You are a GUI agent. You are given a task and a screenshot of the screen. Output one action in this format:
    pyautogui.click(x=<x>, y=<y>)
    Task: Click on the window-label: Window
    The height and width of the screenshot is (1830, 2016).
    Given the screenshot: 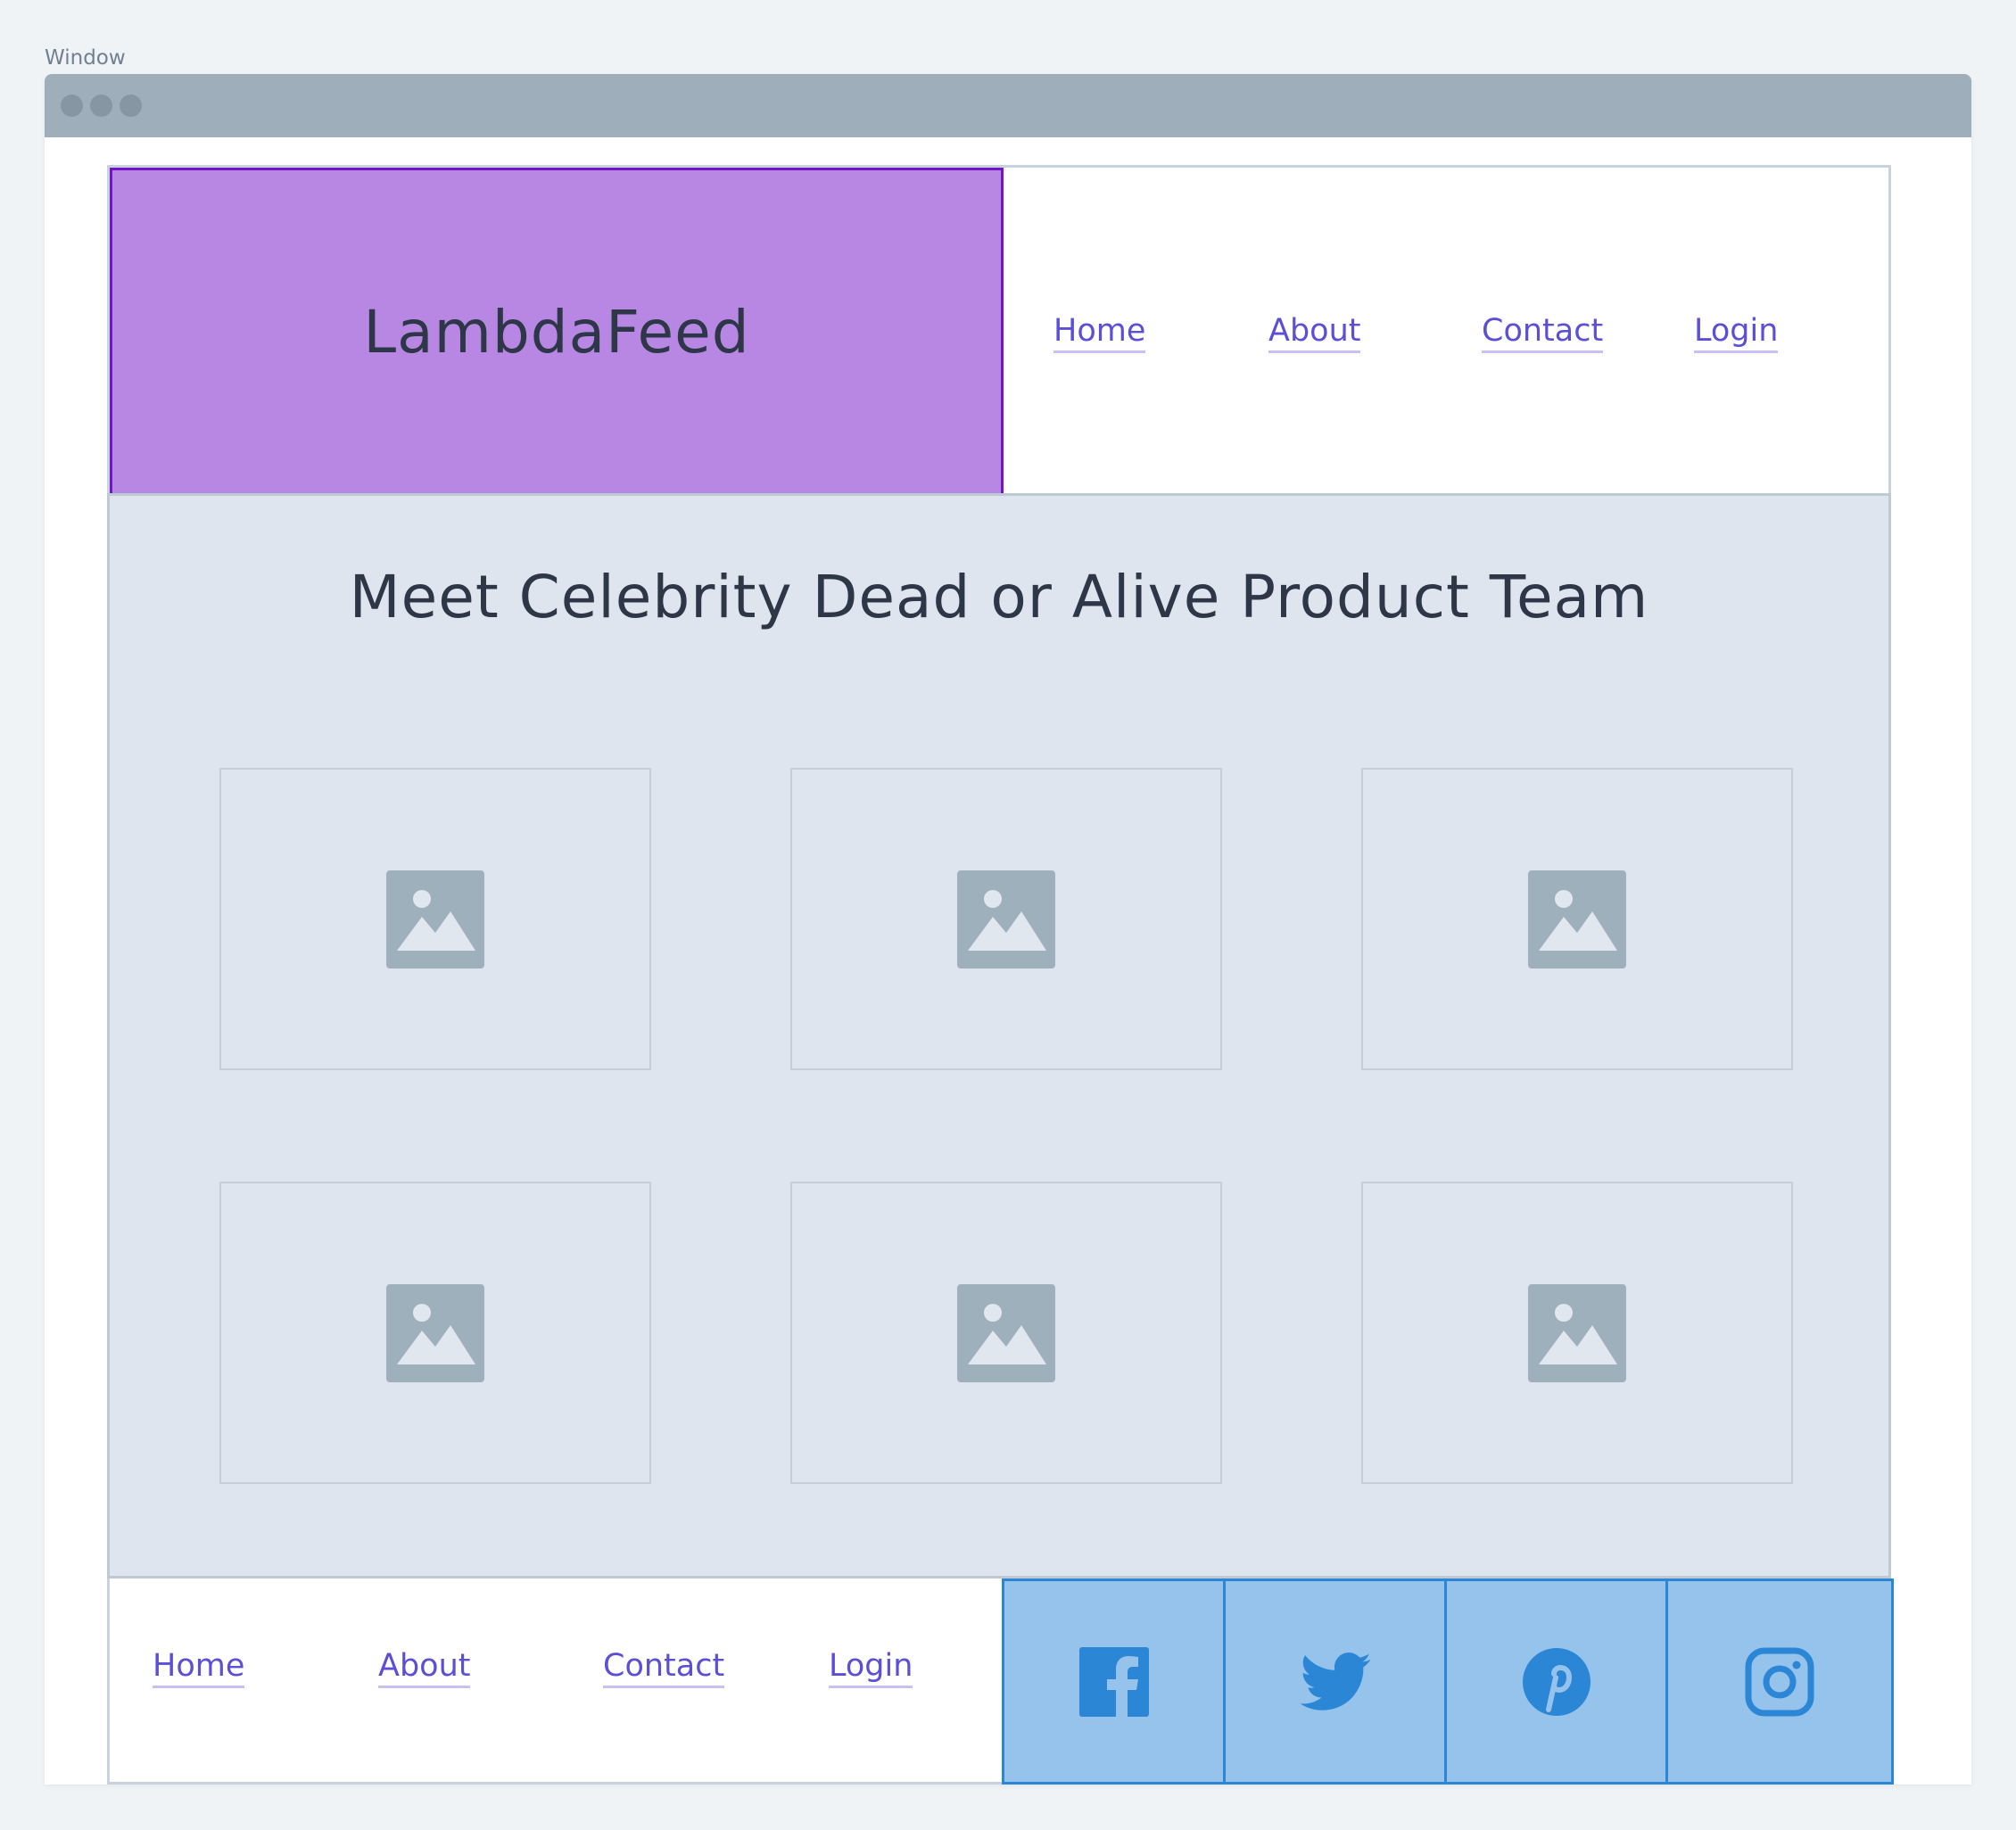 What is the action you would take?
    pyautogui.click(x=85, y=58)
    